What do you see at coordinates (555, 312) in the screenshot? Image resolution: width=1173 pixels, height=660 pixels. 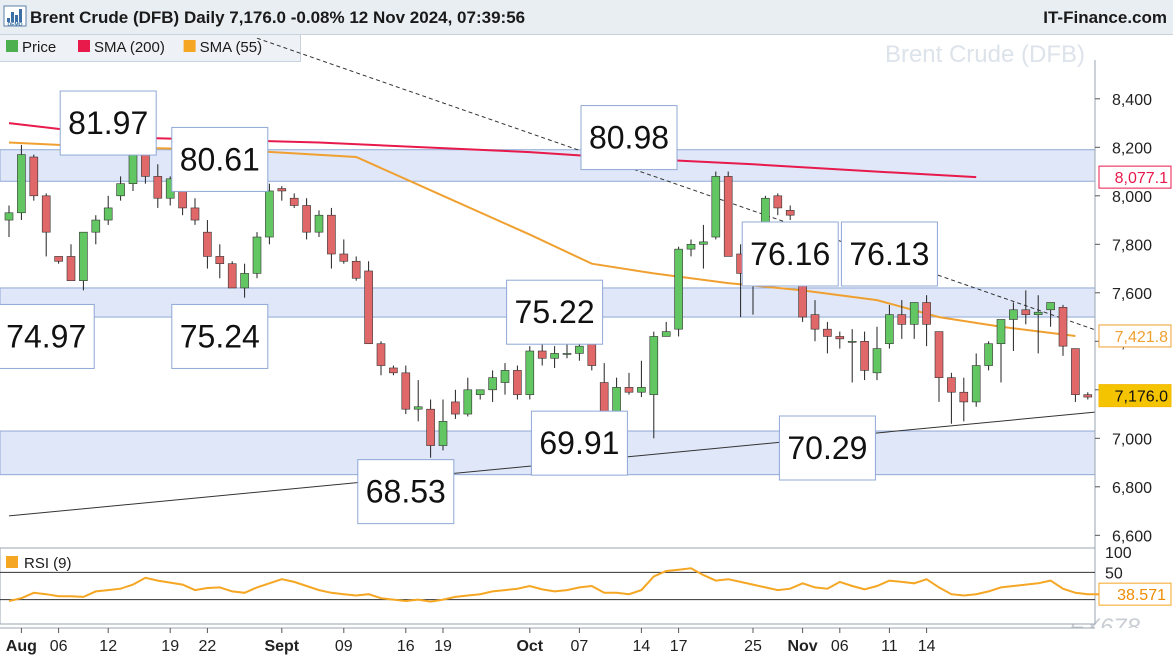 I see `annotation-label: 75.22` at bounding box center [555, 312].